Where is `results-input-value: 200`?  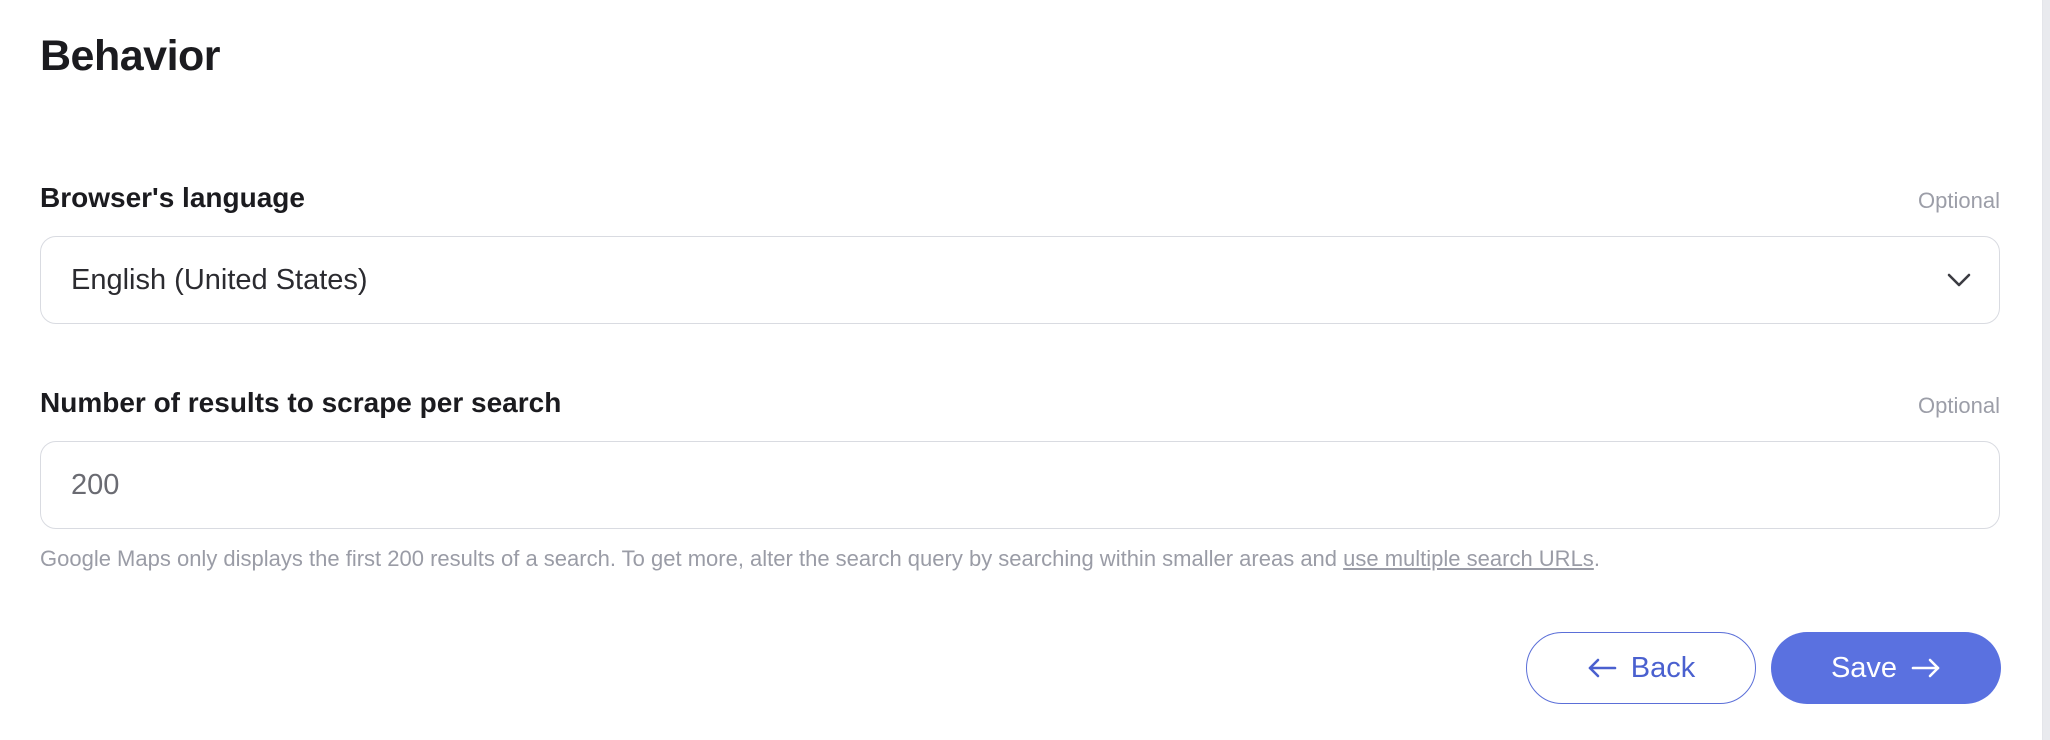
results-input-value: 200 is located at coordinates (95, 484).